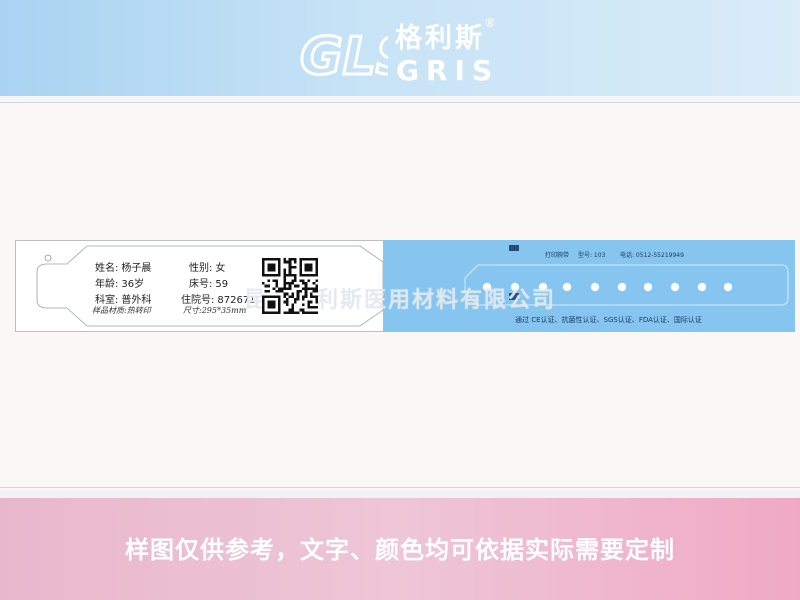 This screenshot has width=800, height=600. What do you see at coordinates (123, 300) in the screenshot?
I see `field-dept: 科室: 普外科` at bounding box center [123, 300].